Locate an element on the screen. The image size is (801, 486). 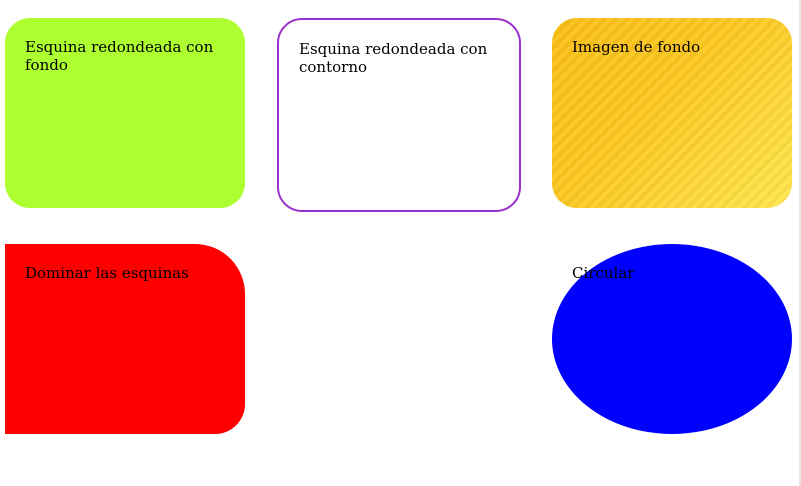
background-image-label: Imagen de fondo is located at coordinates (636, 47).